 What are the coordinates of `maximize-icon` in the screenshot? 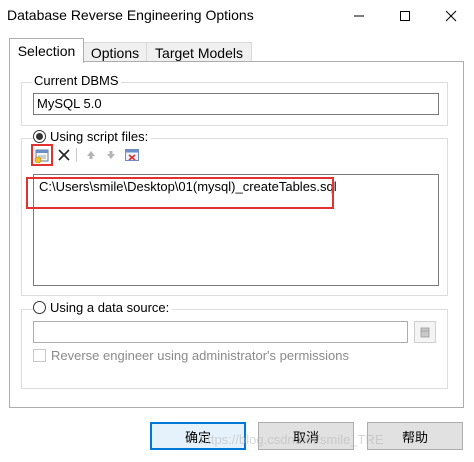 It's located at (405, 16).